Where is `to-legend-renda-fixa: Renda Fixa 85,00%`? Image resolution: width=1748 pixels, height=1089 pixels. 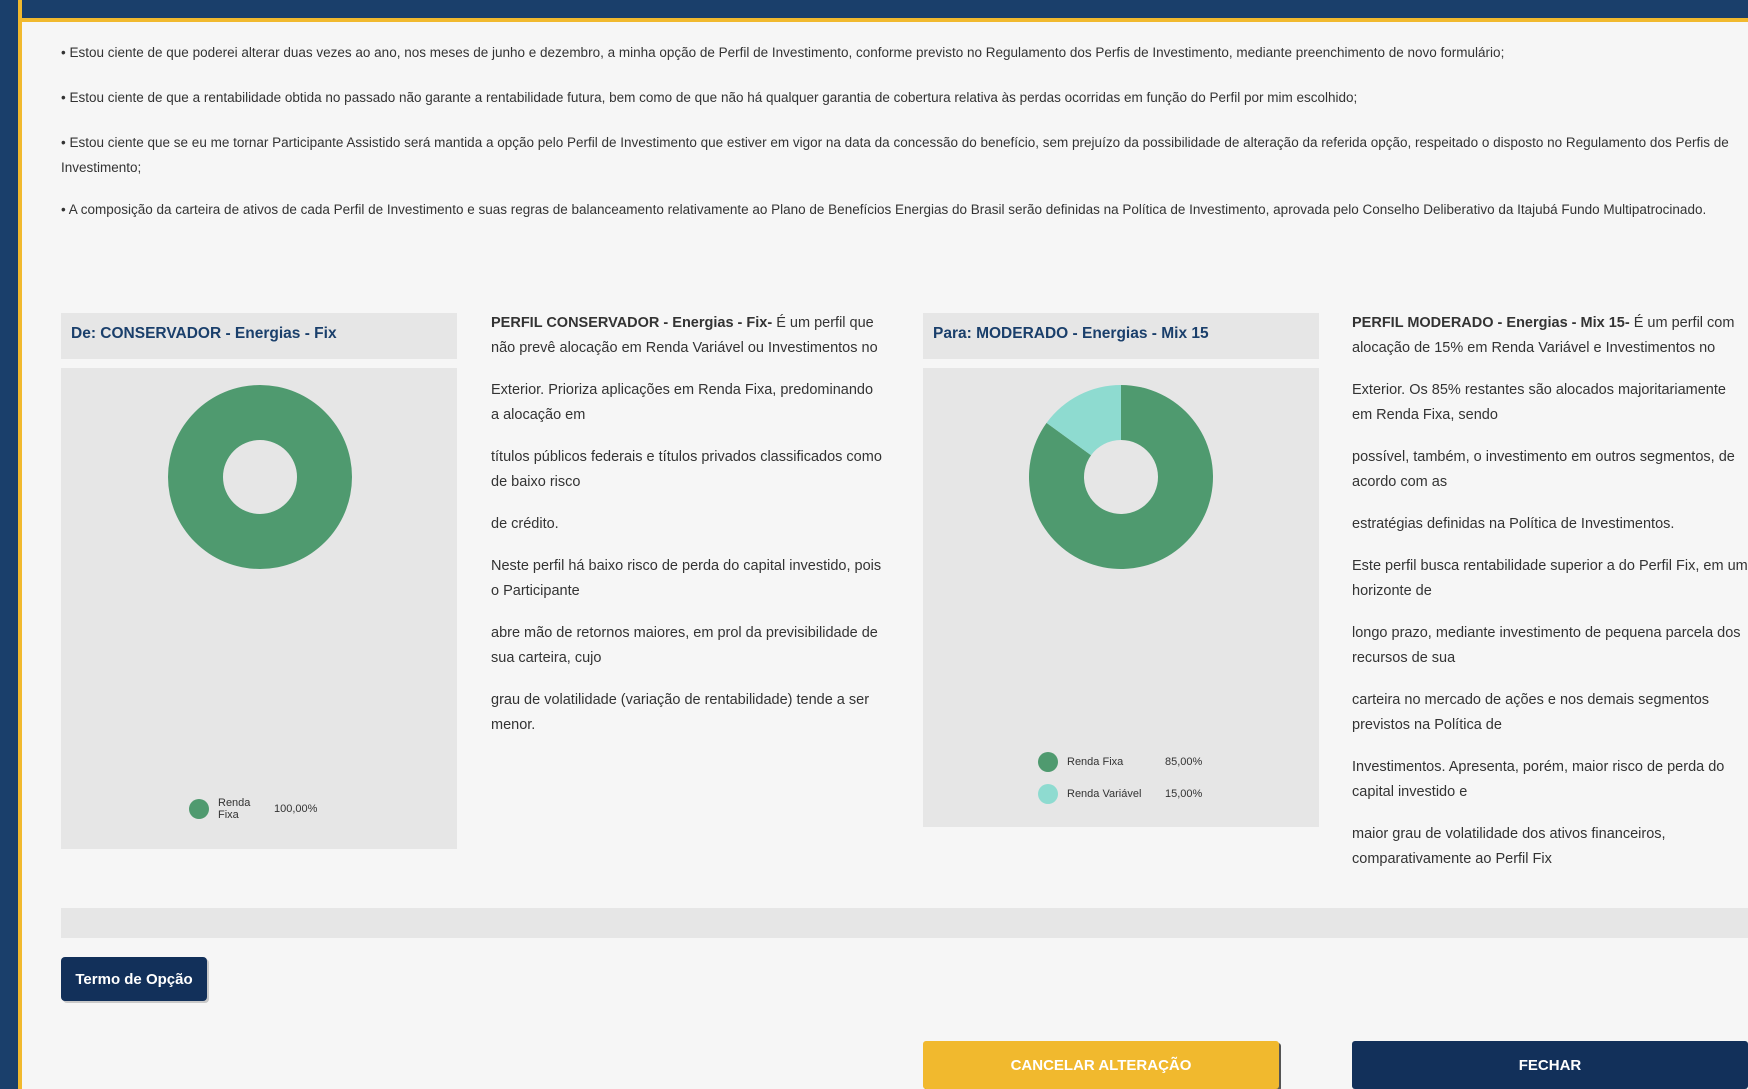 to-legend-renda-fixa: Renda Fixa 85,00% is located at coordinates (1120, 762).